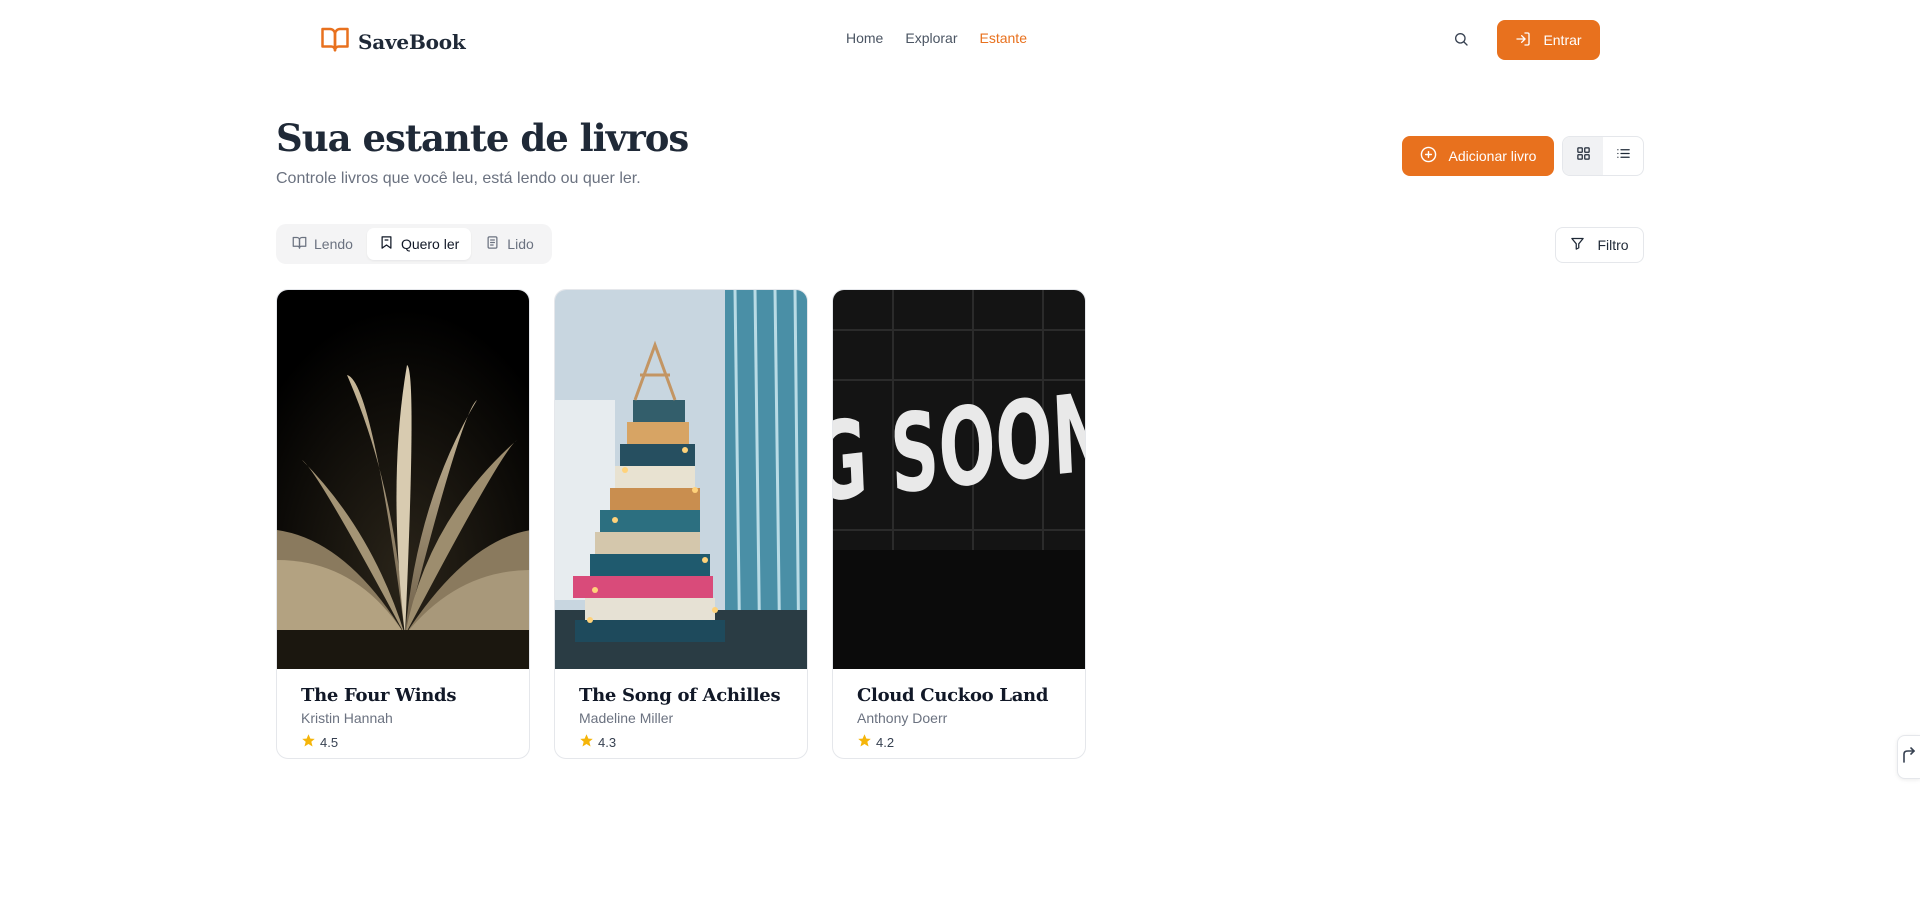  Describe the element at coordinates (386, 244) in the screenshot. I see `bookmark-icon` at that location.